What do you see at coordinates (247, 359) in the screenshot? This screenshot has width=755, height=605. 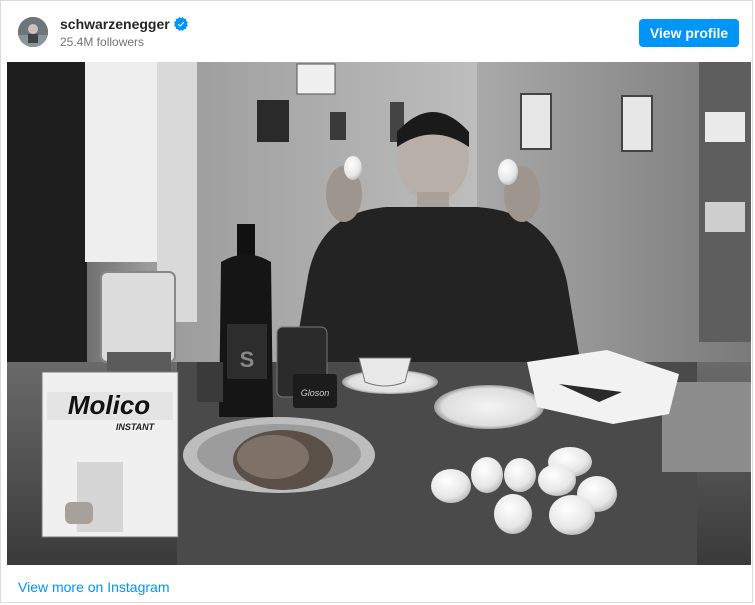 I see `bottle-label: S` at bounding box center [247, 359].